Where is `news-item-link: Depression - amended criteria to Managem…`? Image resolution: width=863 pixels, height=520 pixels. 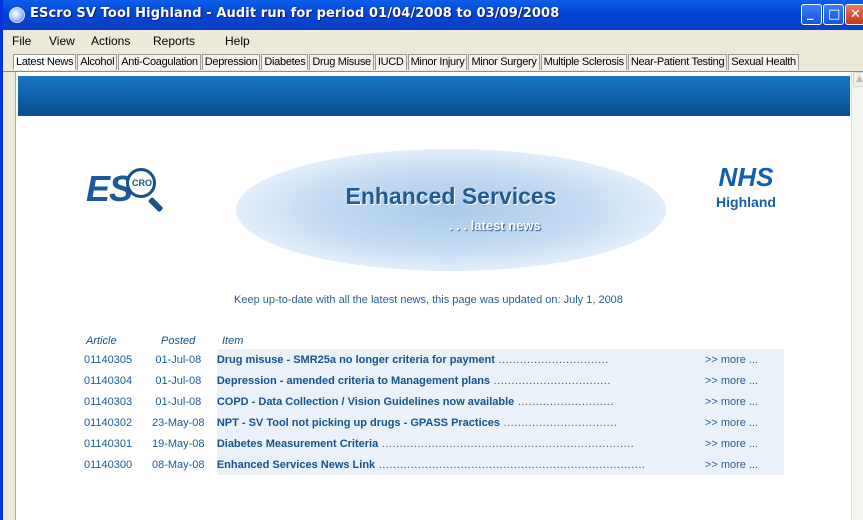
news-item-link: Depression - amended criteria to Managem… is located at coordinates (353, 381).